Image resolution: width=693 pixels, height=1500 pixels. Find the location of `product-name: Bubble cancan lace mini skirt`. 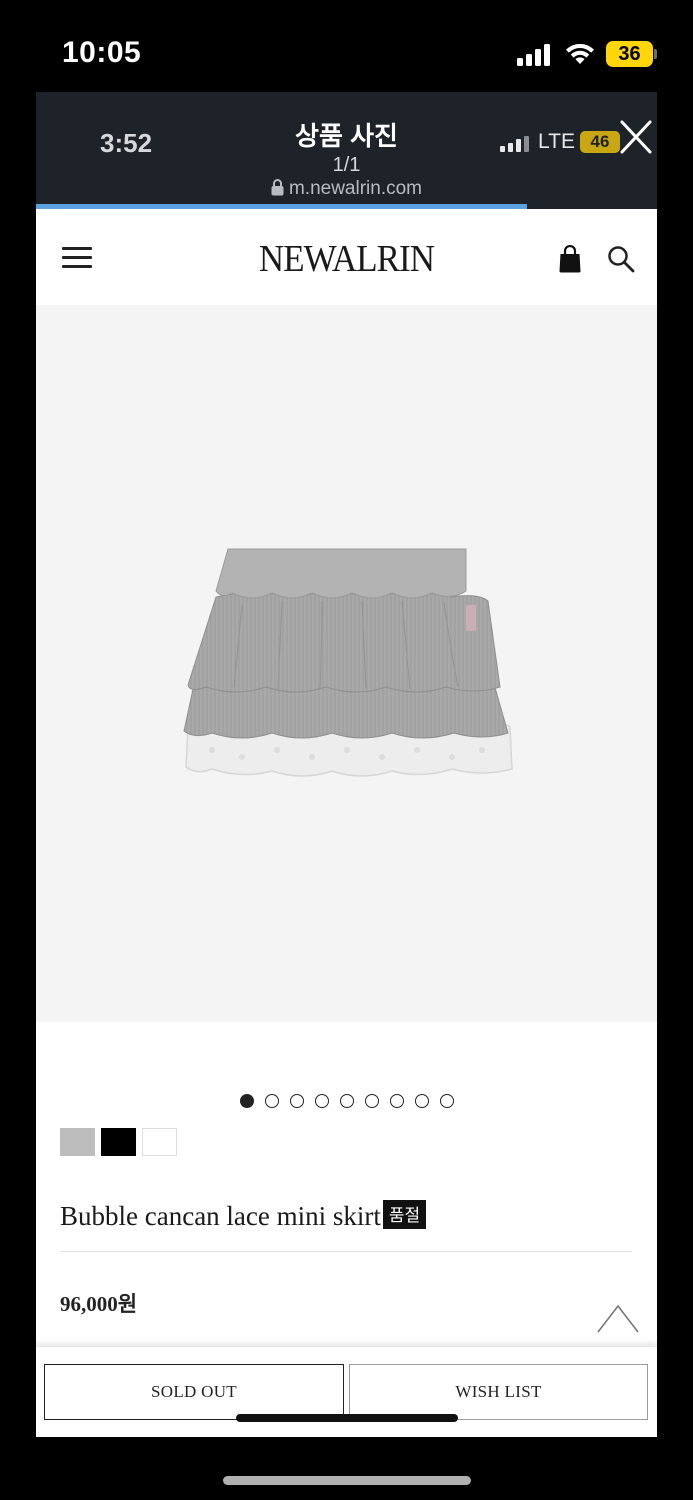

product-name: Bubble cancan lace mini skirt is located at coordinates (220, 1216).